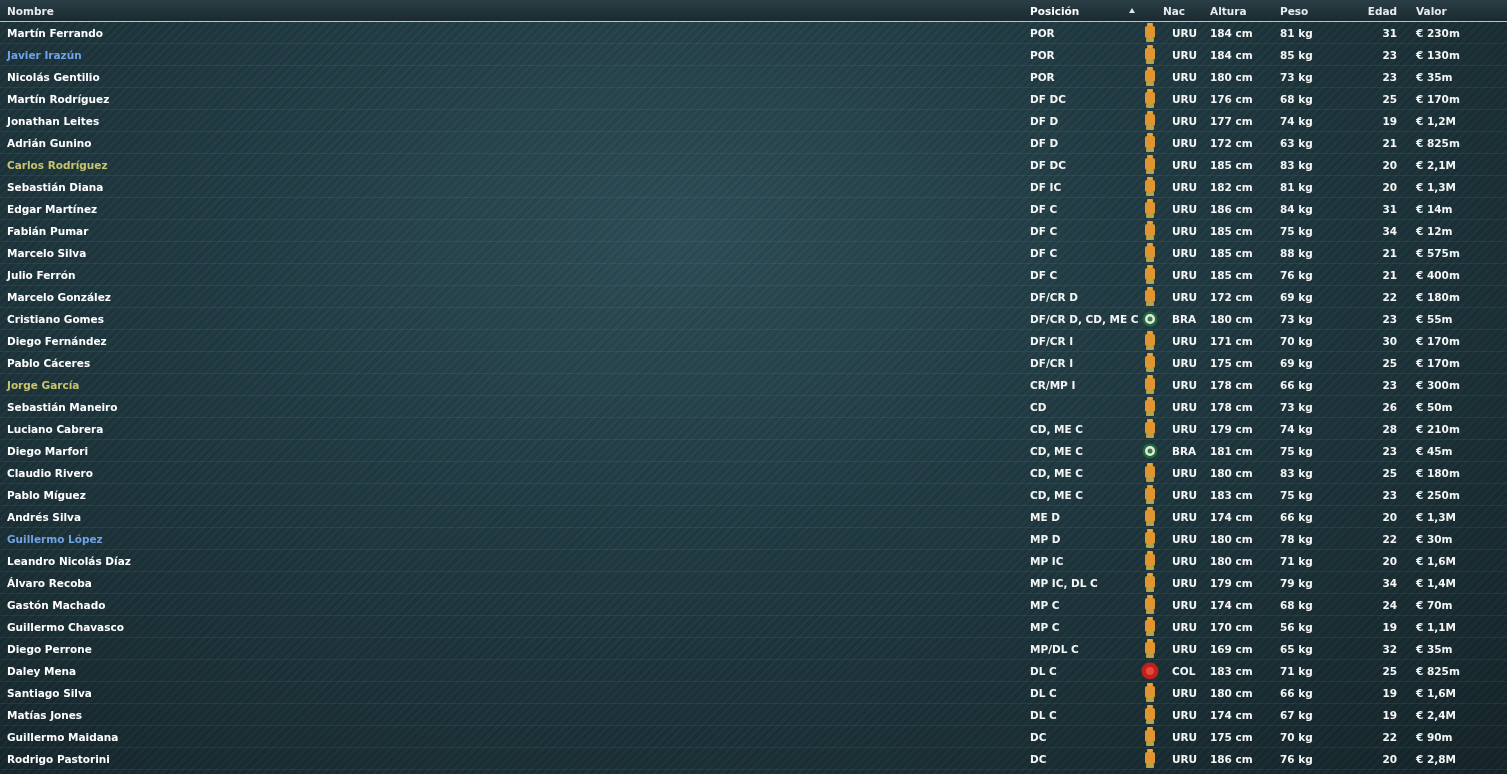 This screenshot has height=774, width=1507. I want to click on player-name: Santiago Silva, so click(49, 692).